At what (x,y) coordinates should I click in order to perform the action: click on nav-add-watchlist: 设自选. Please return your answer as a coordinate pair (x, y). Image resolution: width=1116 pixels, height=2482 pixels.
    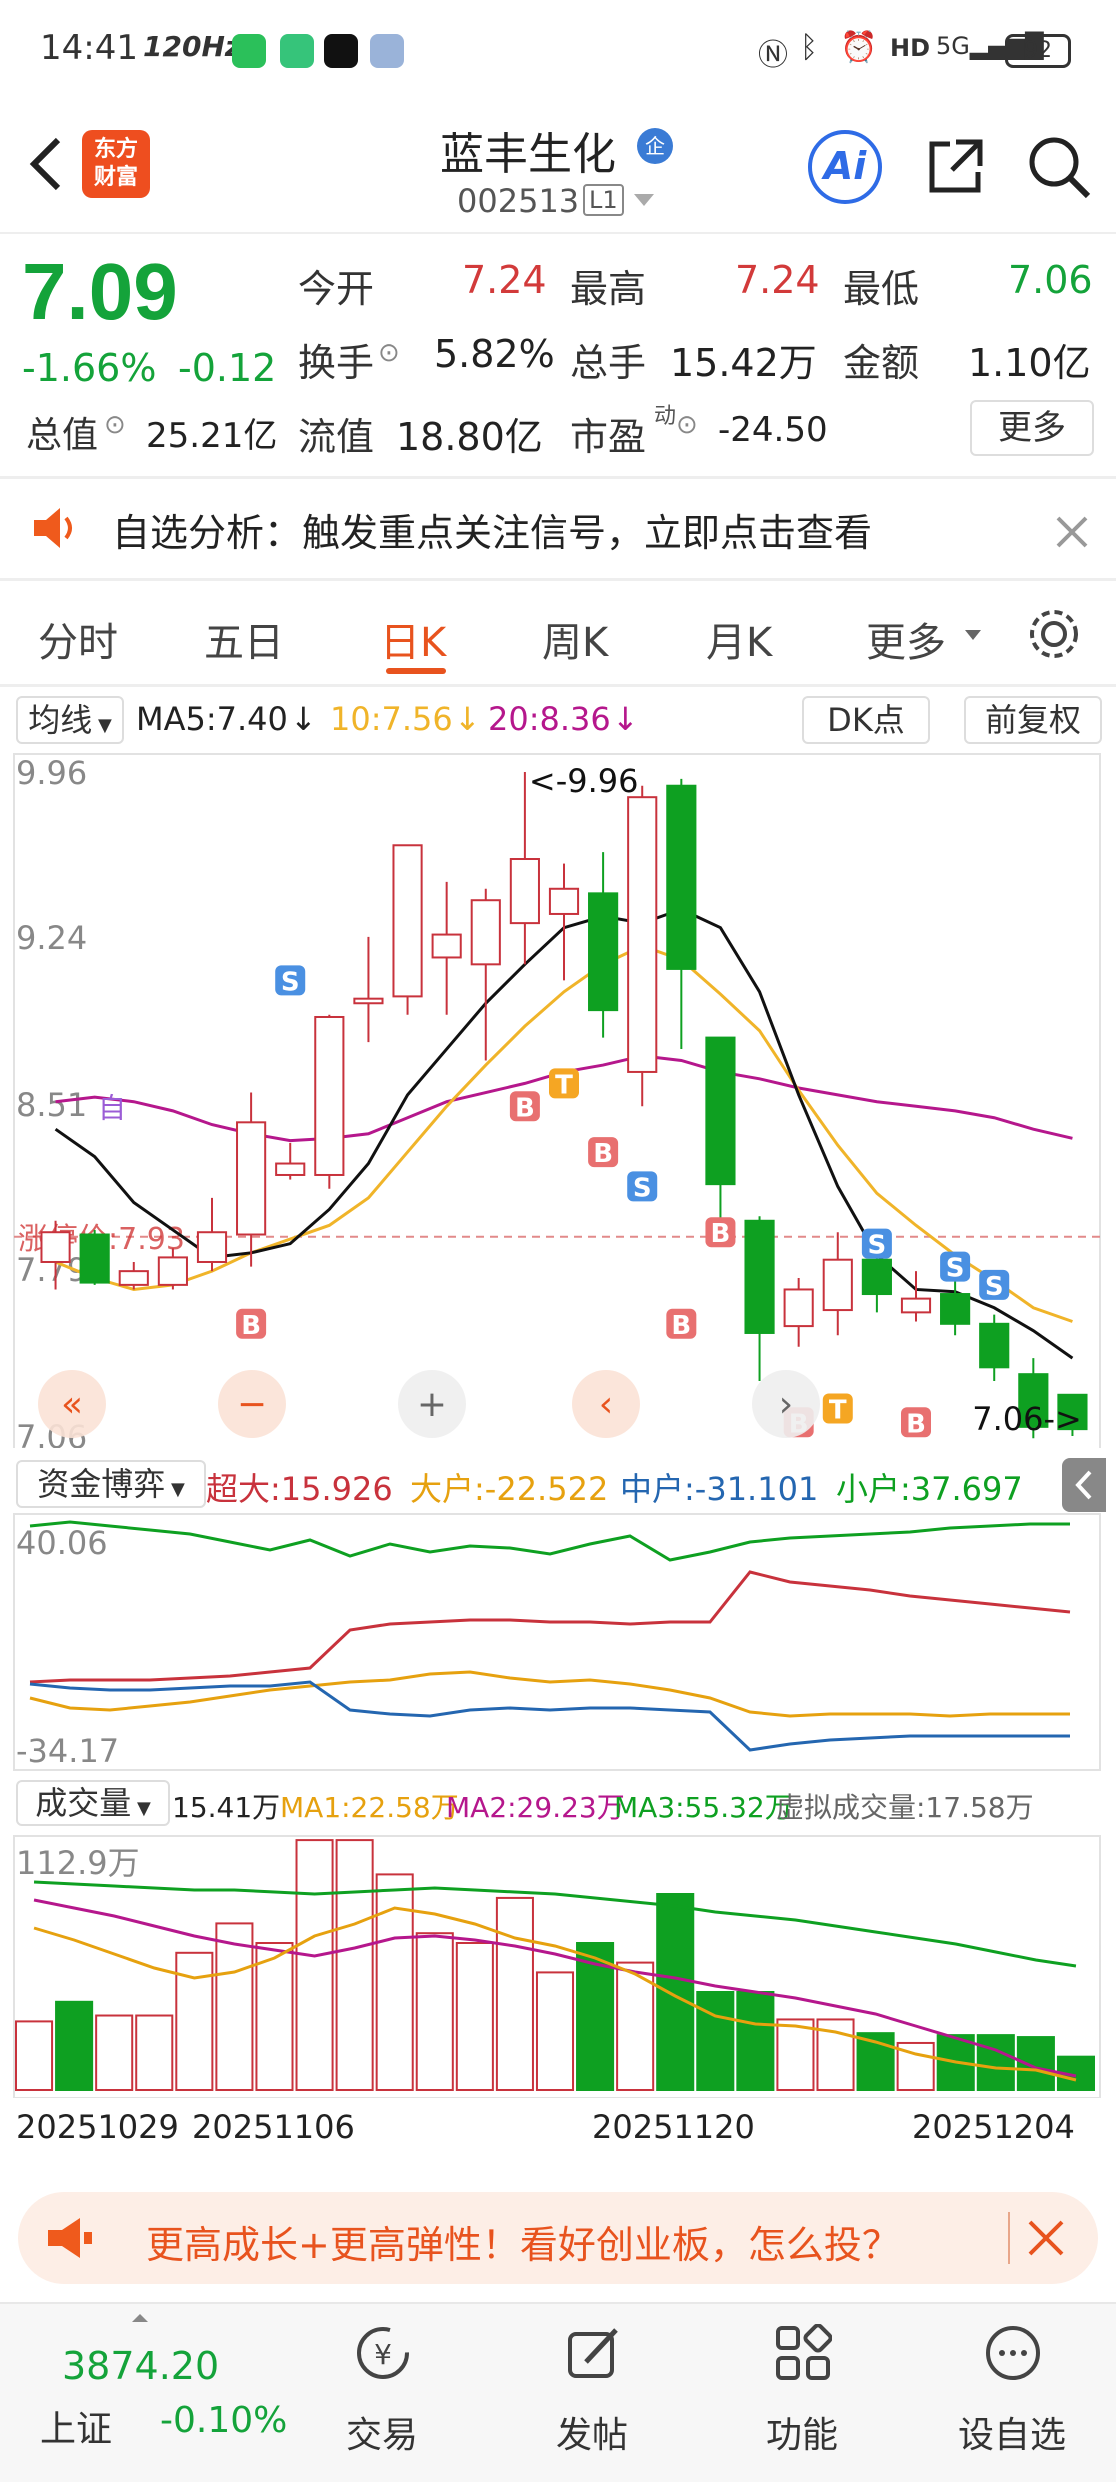
    Looking at the image, I should click on (1012, 2396).